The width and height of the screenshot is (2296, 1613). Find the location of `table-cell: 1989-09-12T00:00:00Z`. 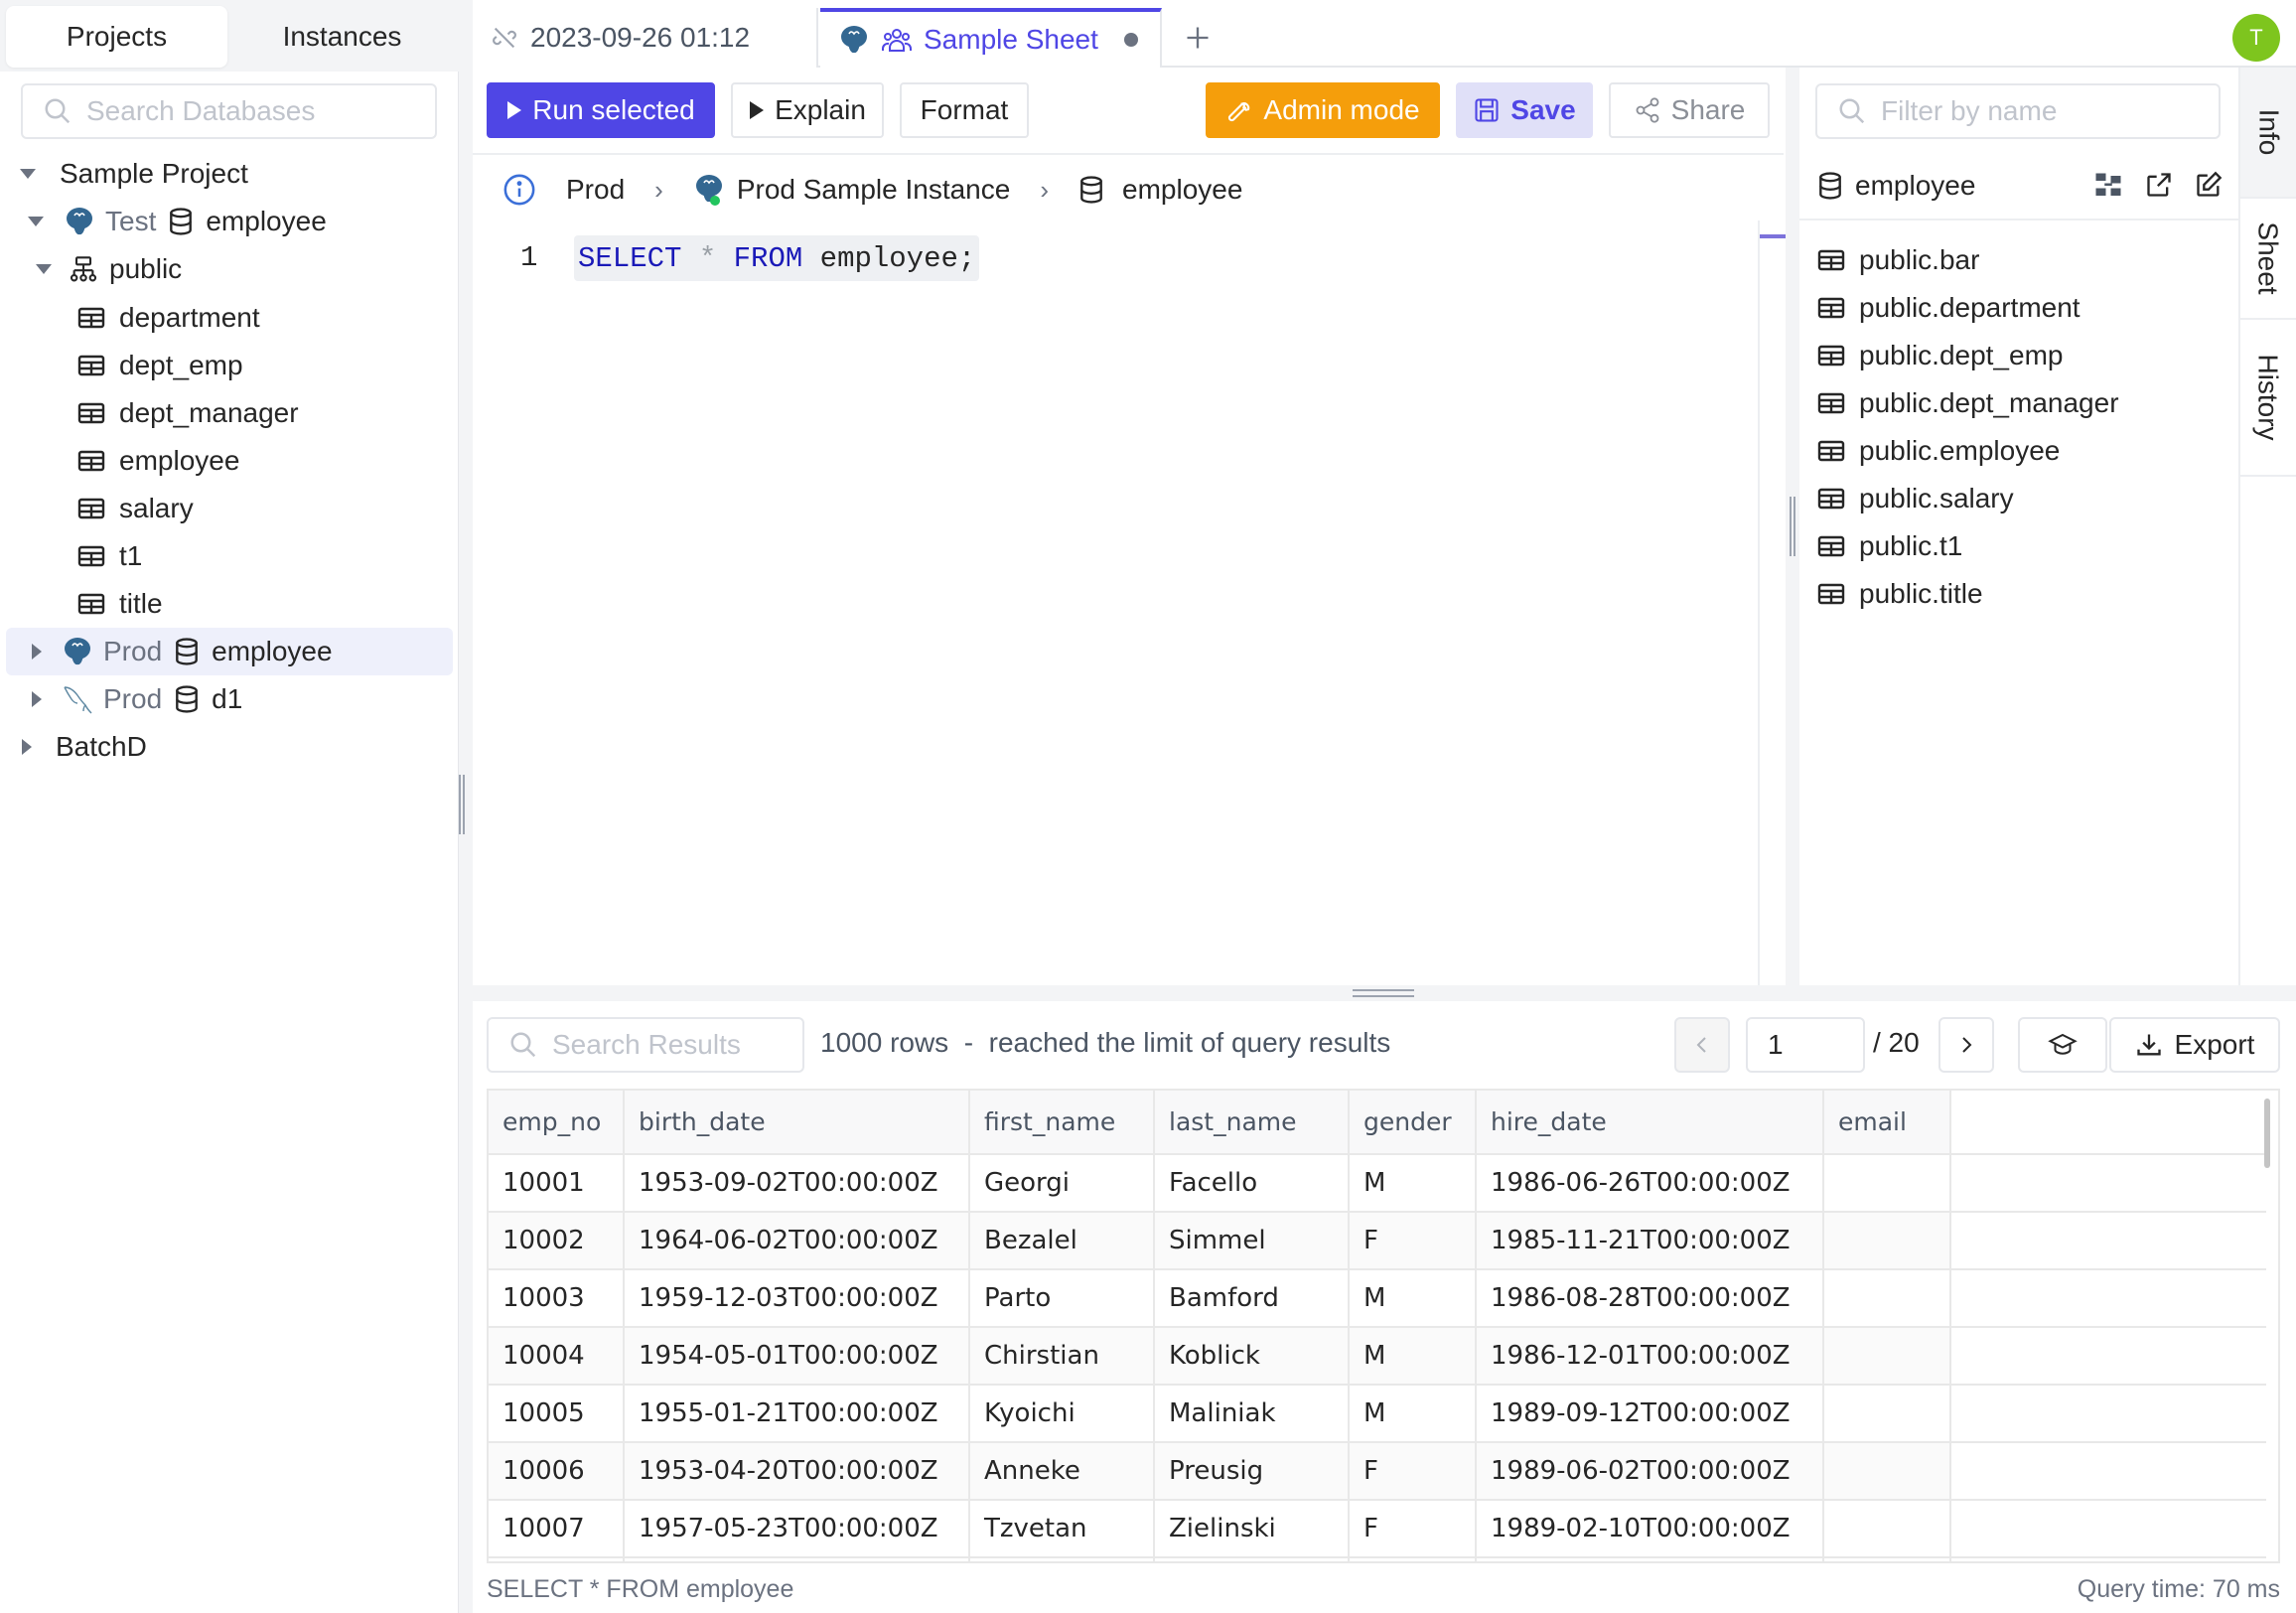

table-cell: 1989-09-12T00:00:00Z is located at coordinates (1650, 1414).